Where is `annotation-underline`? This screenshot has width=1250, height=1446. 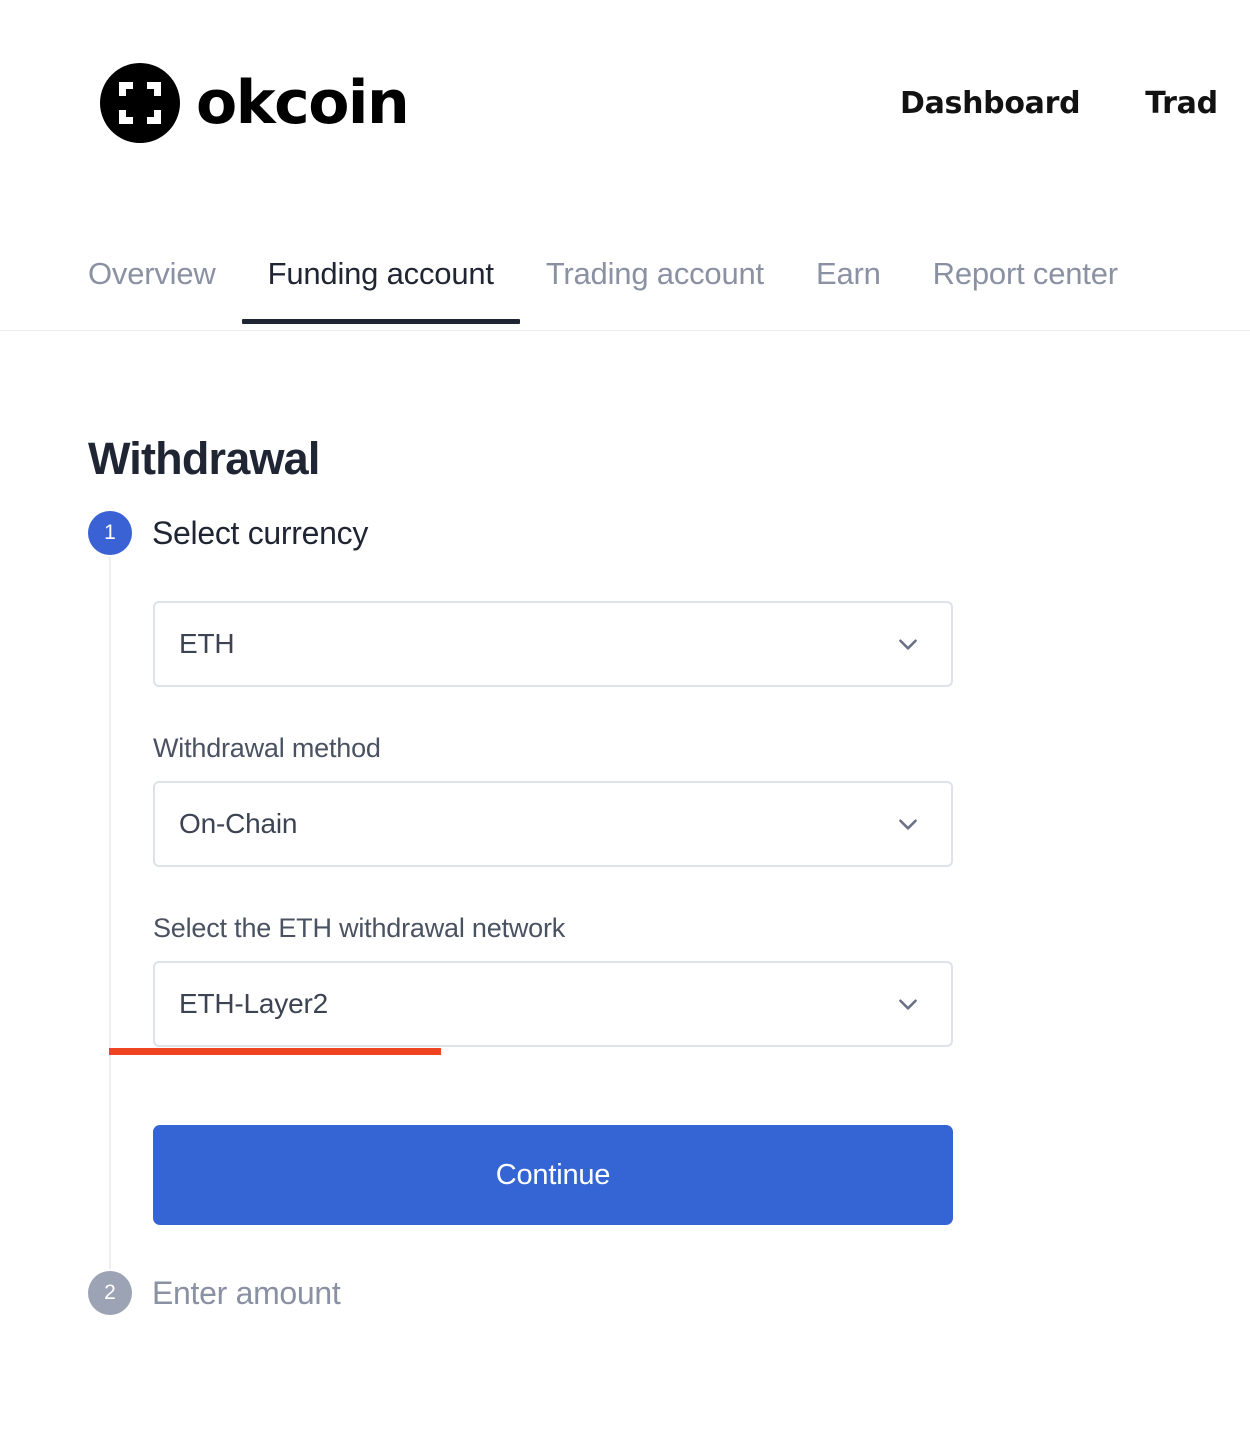
annotation-underline is located at coordinates (275, 1051).